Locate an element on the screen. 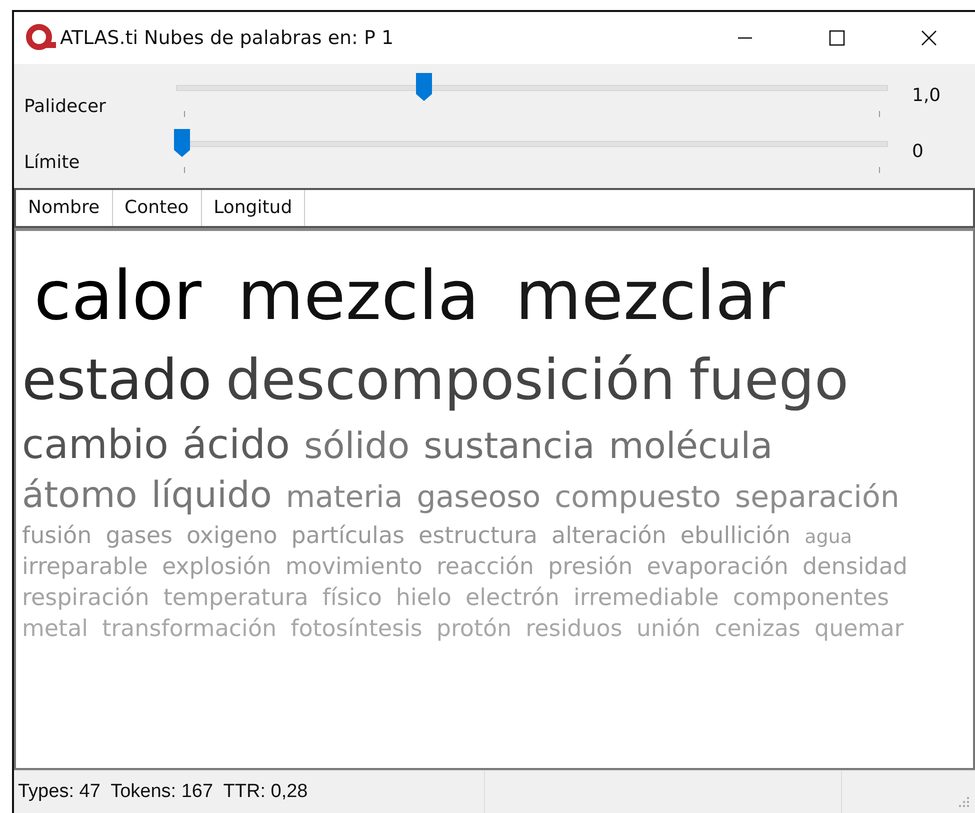 This screenshot has height=813, width=975. maximize-icon is located at coordinates (837, 38).